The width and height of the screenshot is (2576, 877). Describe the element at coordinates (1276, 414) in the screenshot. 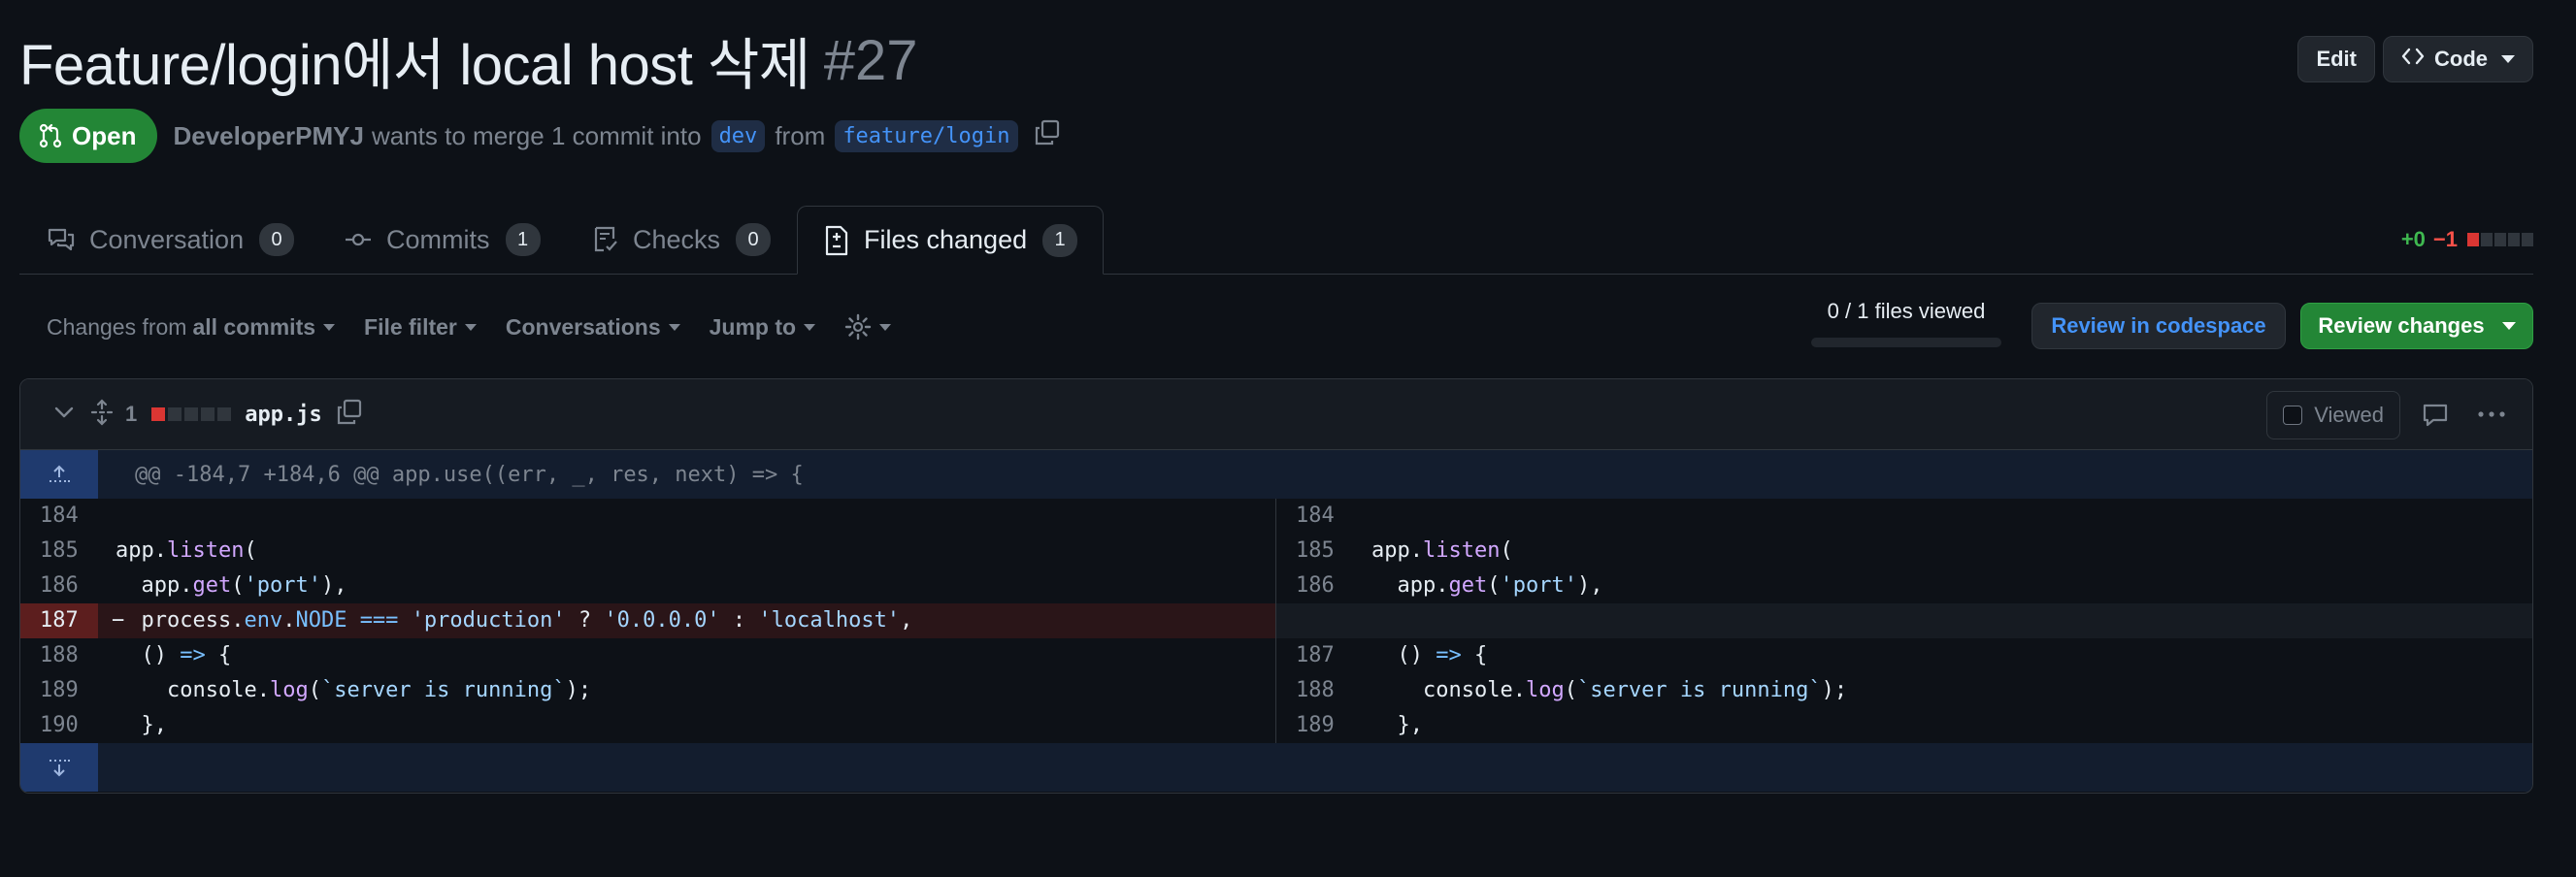

I see `file-header: 1 app.js Viewed` at that location.